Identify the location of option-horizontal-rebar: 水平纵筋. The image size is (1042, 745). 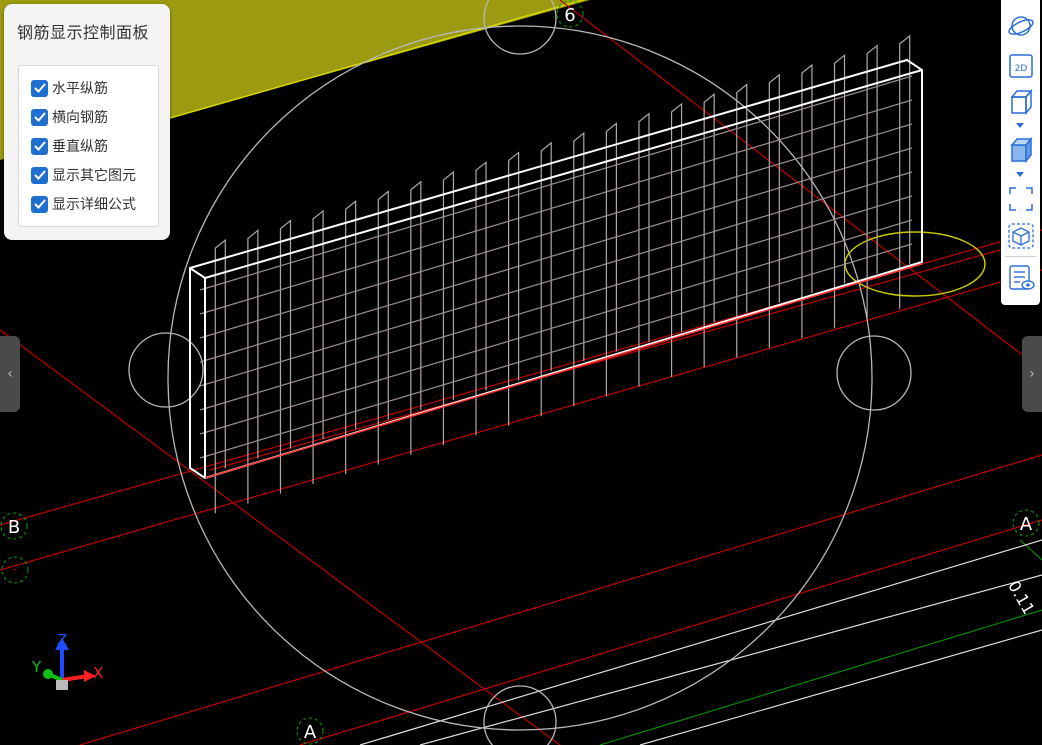
(69, 88).